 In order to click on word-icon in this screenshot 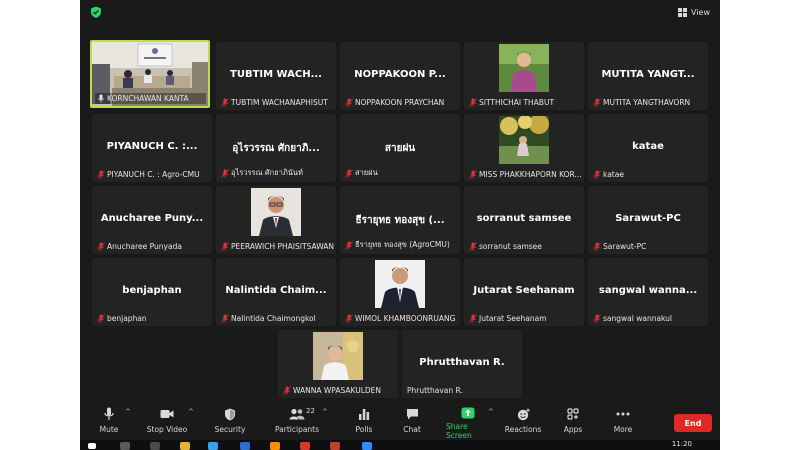, I will do `click(245, 446)`.